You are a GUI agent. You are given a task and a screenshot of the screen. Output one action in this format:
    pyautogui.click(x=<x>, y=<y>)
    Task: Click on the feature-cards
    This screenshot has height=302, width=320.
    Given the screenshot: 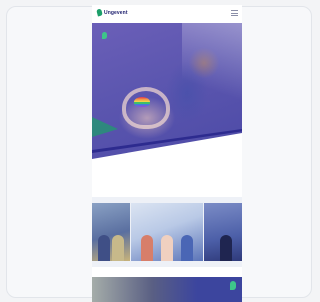 What is the action you would take?
    pyautogui.click(x=167, y=232)
    